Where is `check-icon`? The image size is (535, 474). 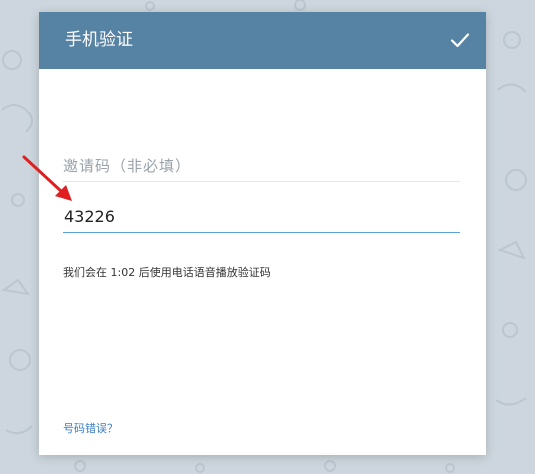 check-icon is located at coordinates (460, 40).